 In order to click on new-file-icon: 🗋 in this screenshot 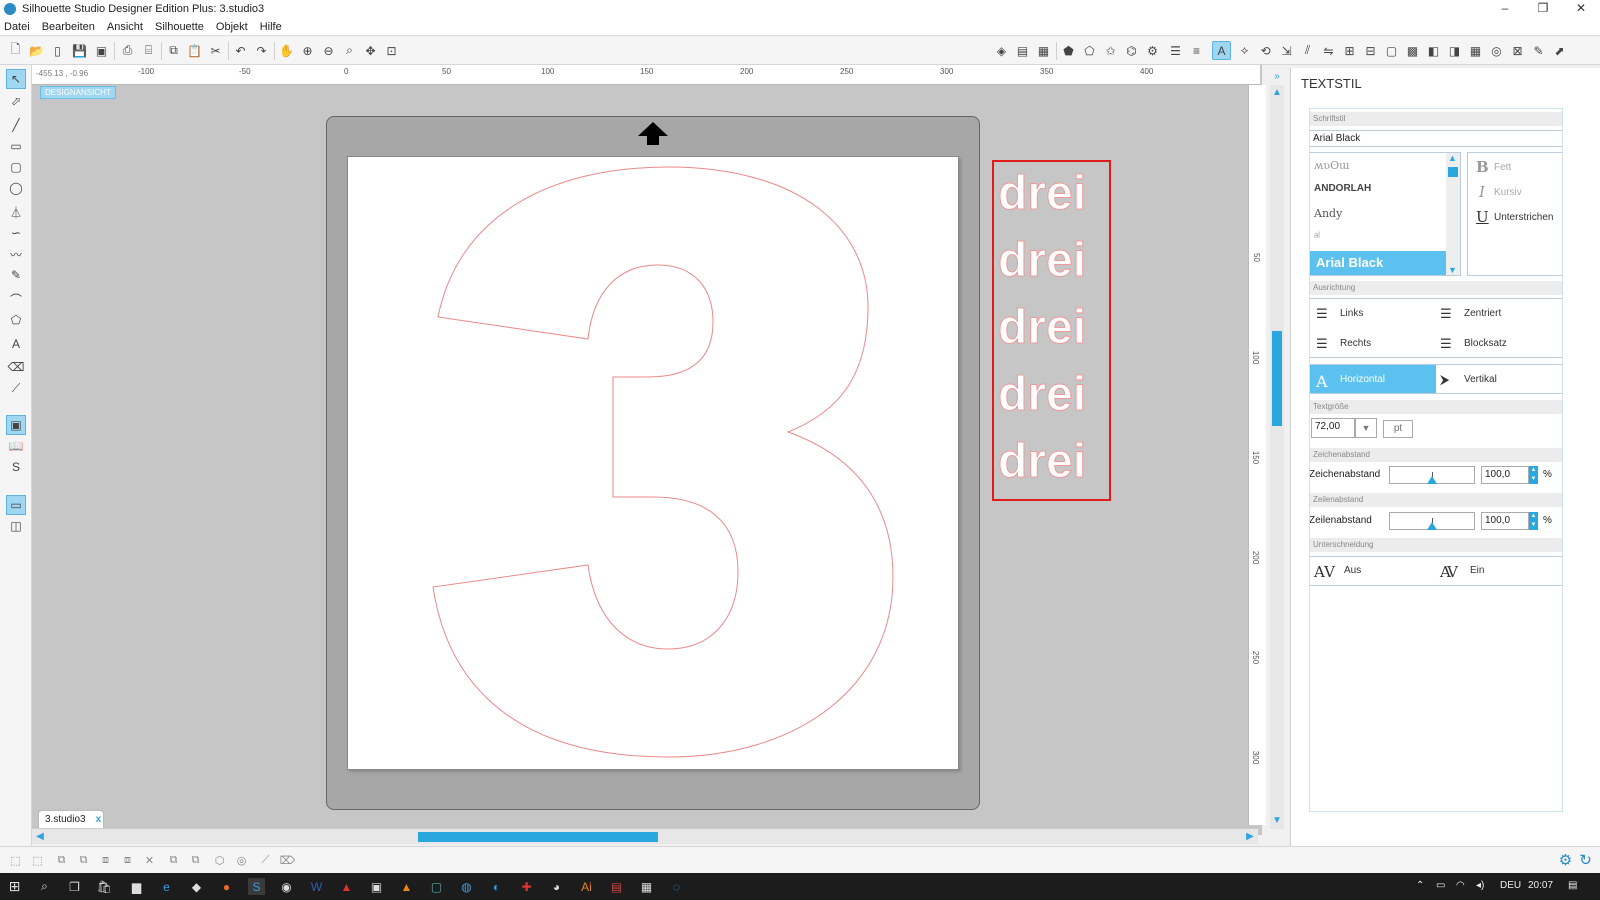, I will do `click(15, 50)`.